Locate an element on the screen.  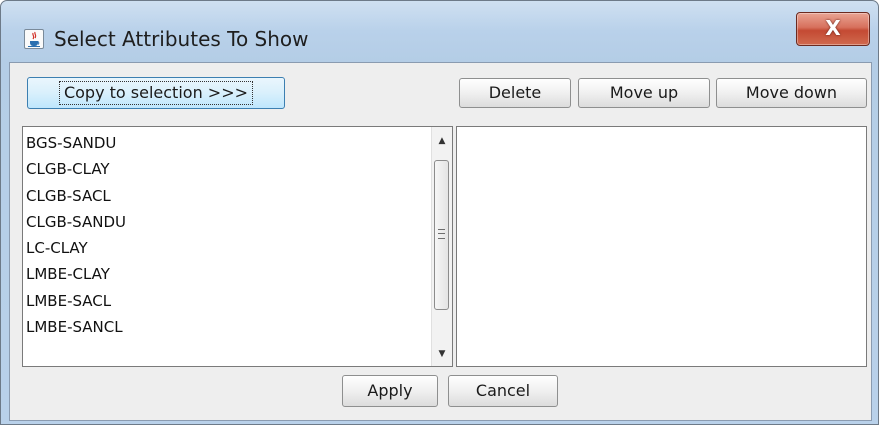
move-down-button: Move down is located at coordinates (791, 93).